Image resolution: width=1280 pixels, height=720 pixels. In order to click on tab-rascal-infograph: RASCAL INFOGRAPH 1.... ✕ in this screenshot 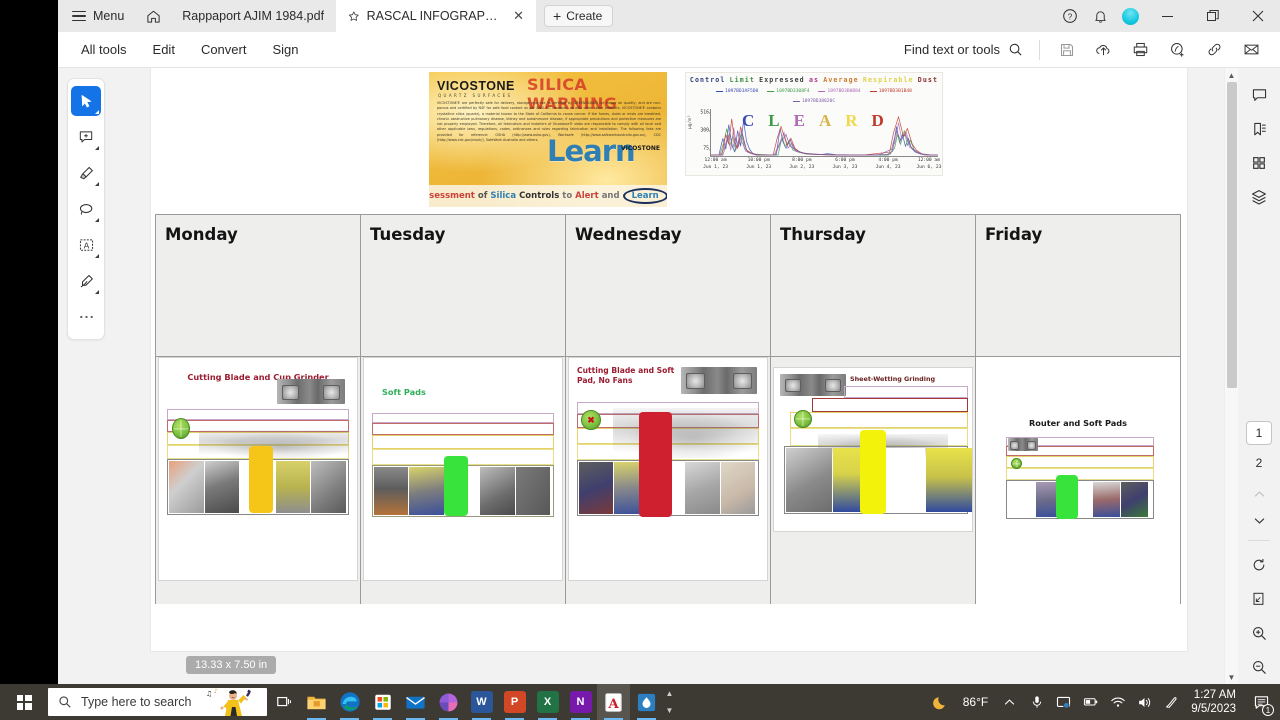, I will do `click(436, 16)`.